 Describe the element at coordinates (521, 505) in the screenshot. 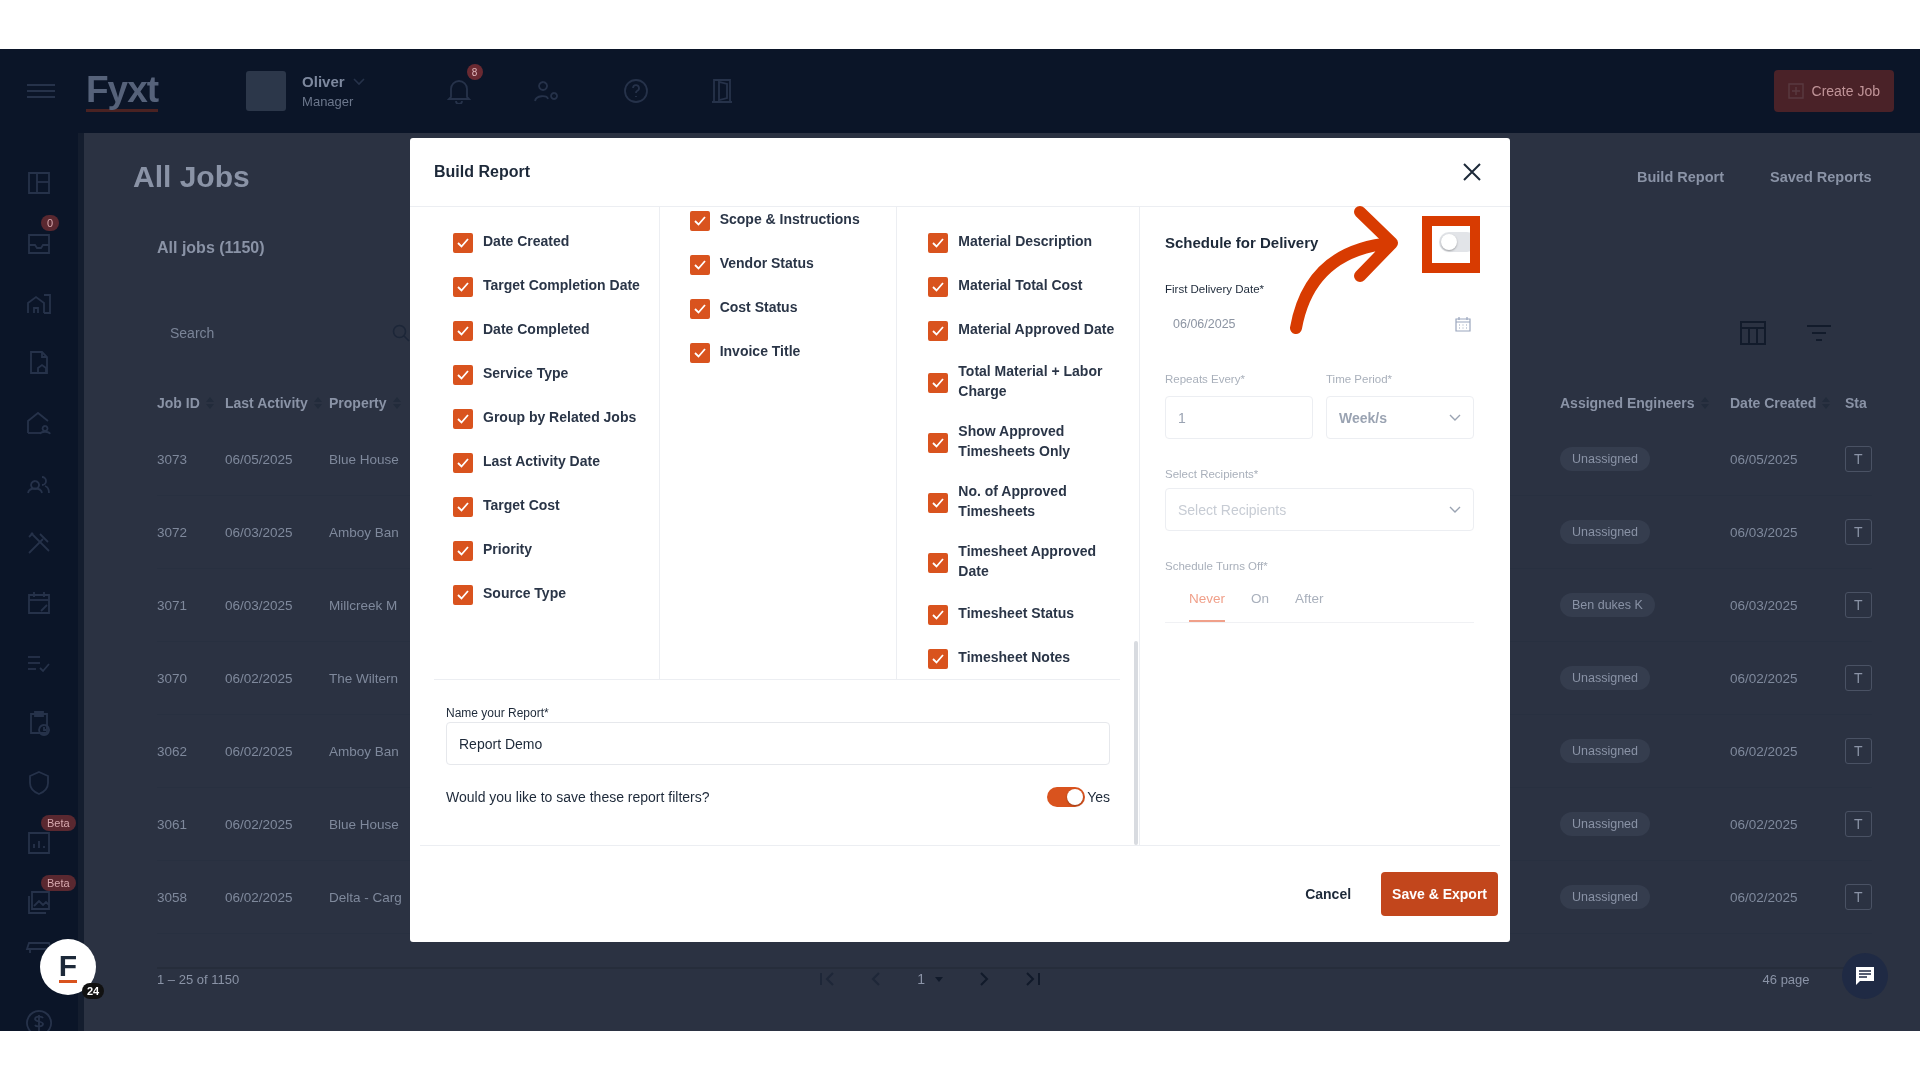

I see `checkbox-label: Target Cost` at that location.